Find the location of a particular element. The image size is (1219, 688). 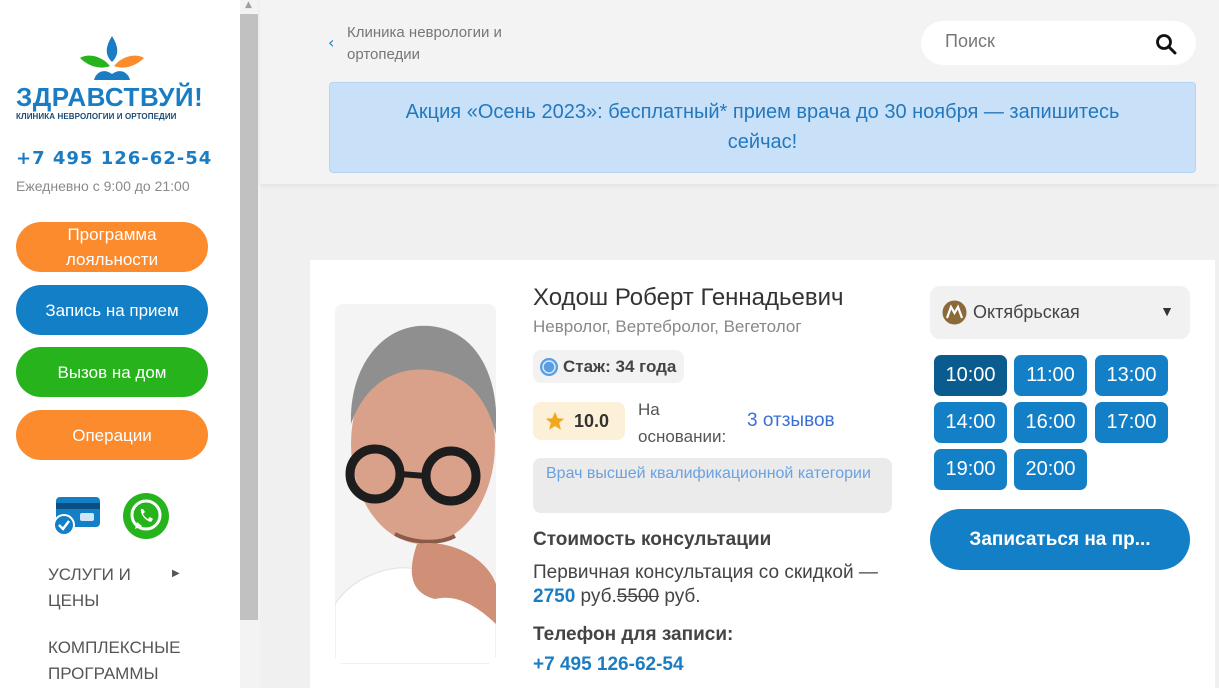

metro-name: Октябрьская is located at coordinates (1026, 312).